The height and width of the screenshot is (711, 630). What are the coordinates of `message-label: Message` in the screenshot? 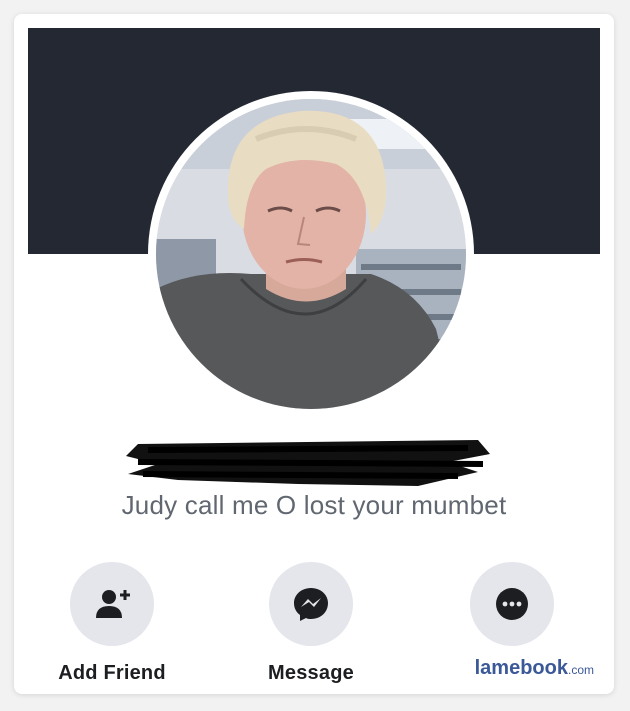 It's located at (311, 673).